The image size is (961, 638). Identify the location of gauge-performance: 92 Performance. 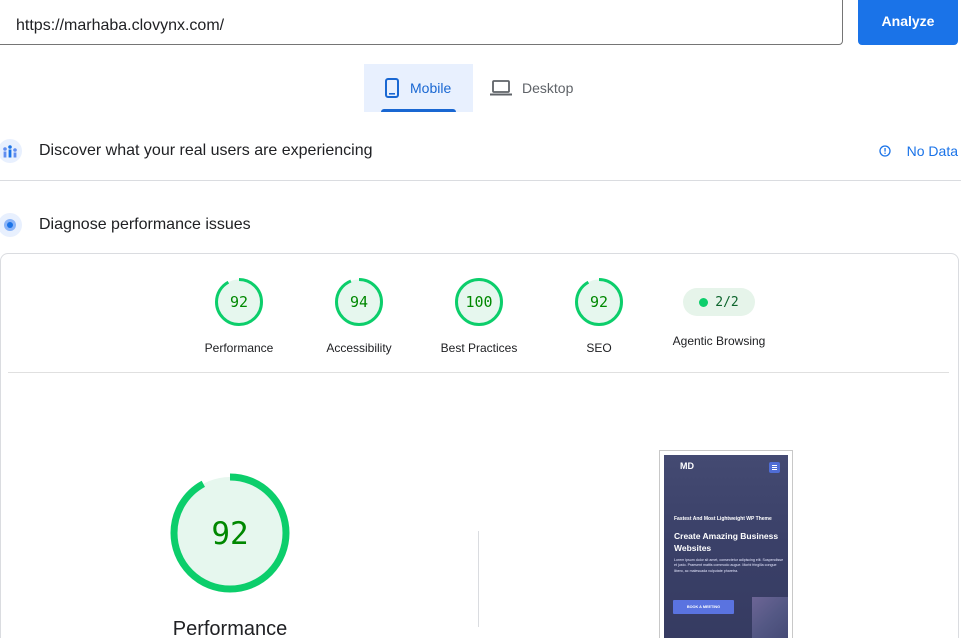
(239, 316).